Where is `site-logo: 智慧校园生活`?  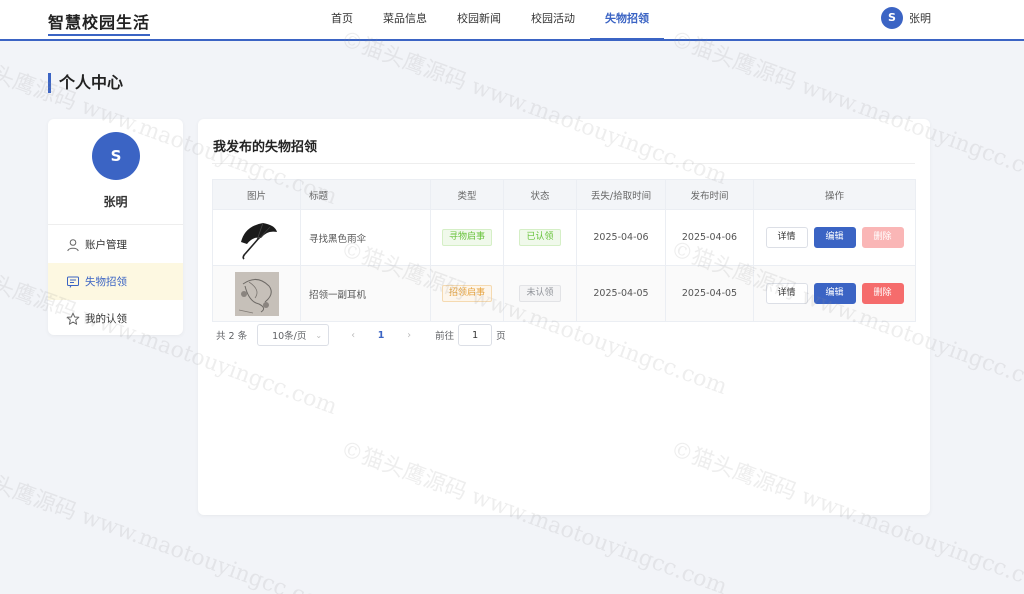 site-logo: 智慧校园生活 is located at coordinates (99, 22).